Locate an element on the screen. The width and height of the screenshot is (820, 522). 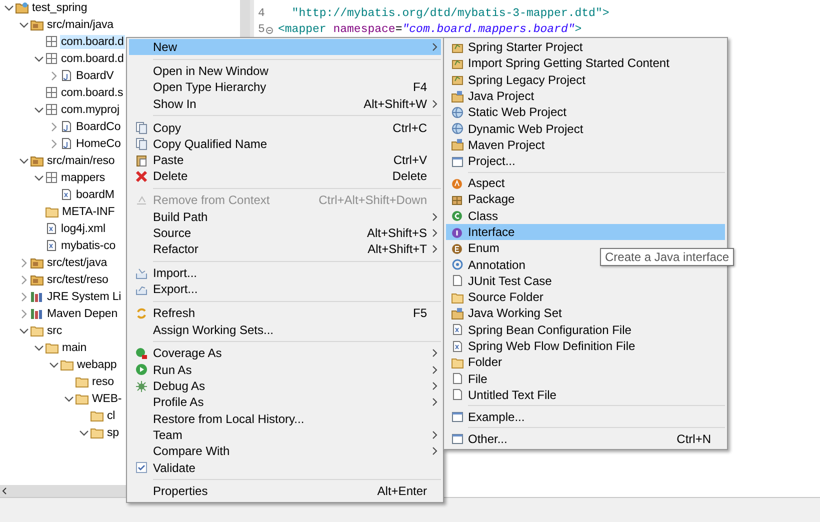
tree-item: log4j.xml is located at coordinates (83, 229).